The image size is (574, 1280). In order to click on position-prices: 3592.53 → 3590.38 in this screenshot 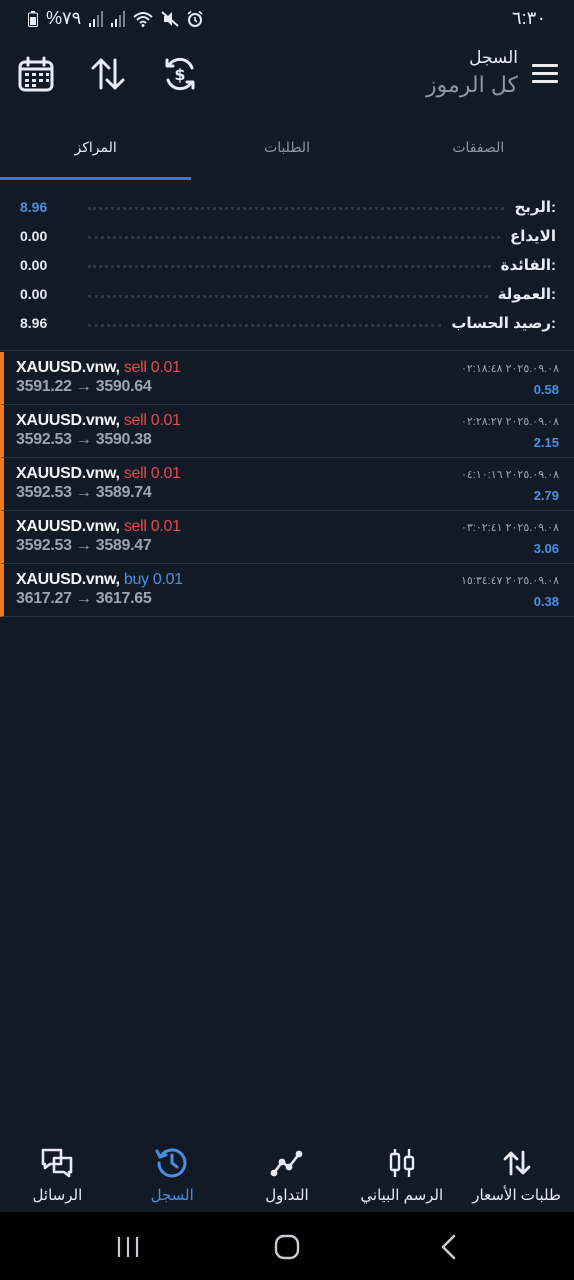, I will do `click(84, 439)`.